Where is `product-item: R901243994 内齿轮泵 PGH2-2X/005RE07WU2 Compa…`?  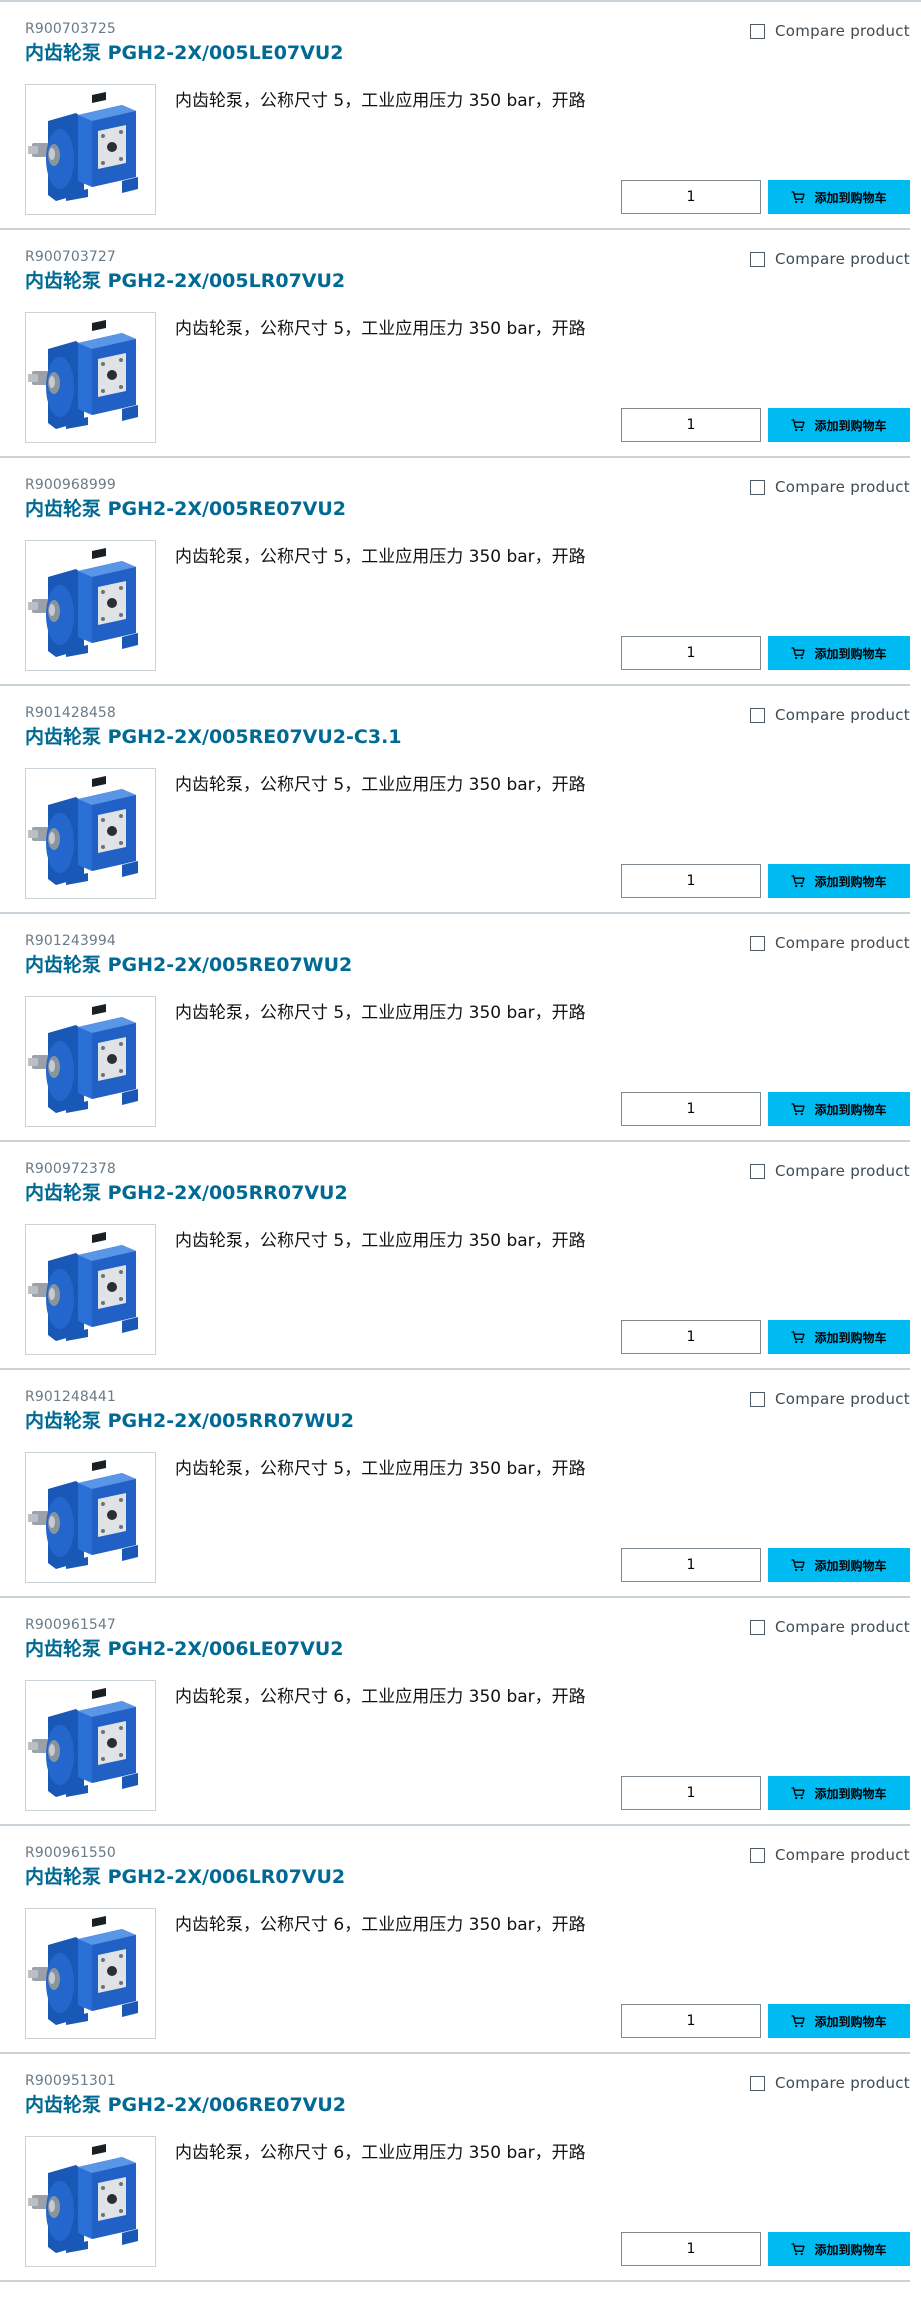 product-item: R901243994 内齿轮泵 PGH2-2X/005RE07WU2 Compa… is located at coordinates (455, 1028).